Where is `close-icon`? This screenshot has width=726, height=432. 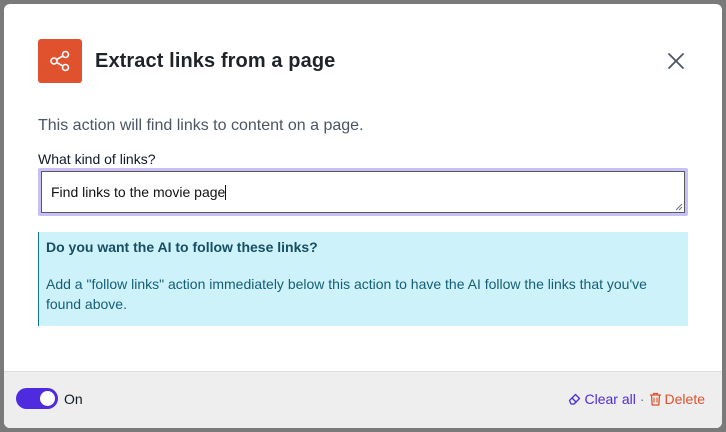 close-icon is located at coordinates (676, 61).